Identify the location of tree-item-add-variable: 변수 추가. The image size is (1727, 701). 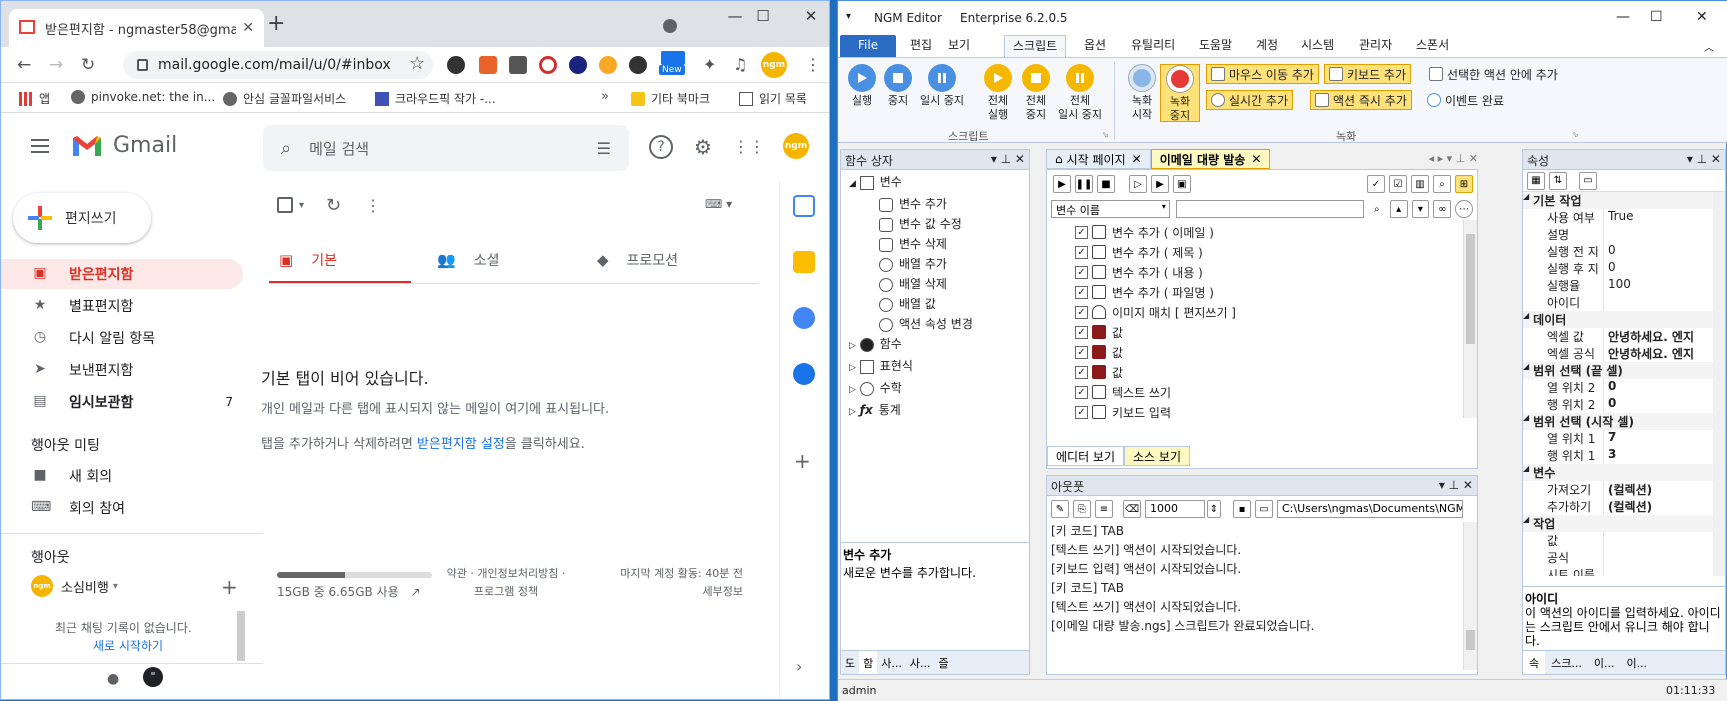
(939, 204).